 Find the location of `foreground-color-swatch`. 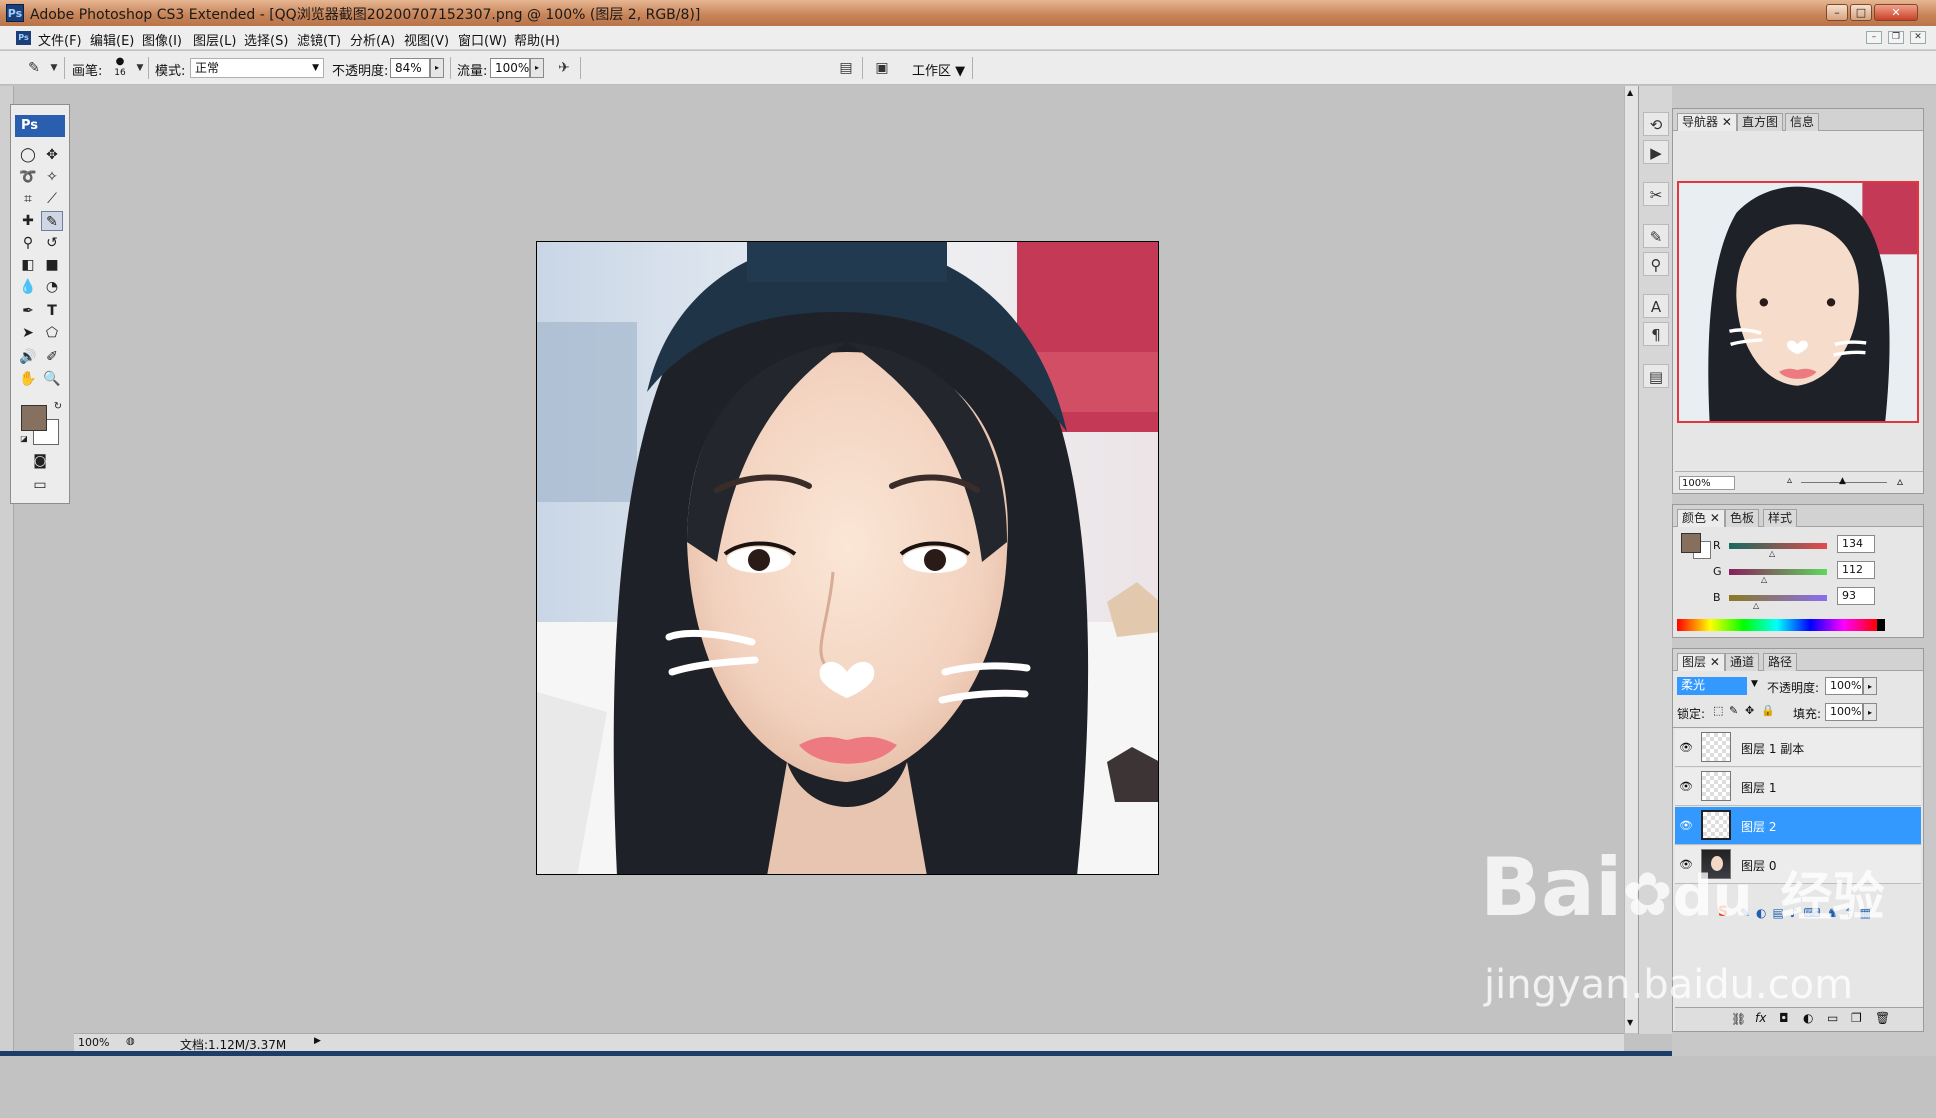

foreground-color-swatch is located at coordinates (34, 418).